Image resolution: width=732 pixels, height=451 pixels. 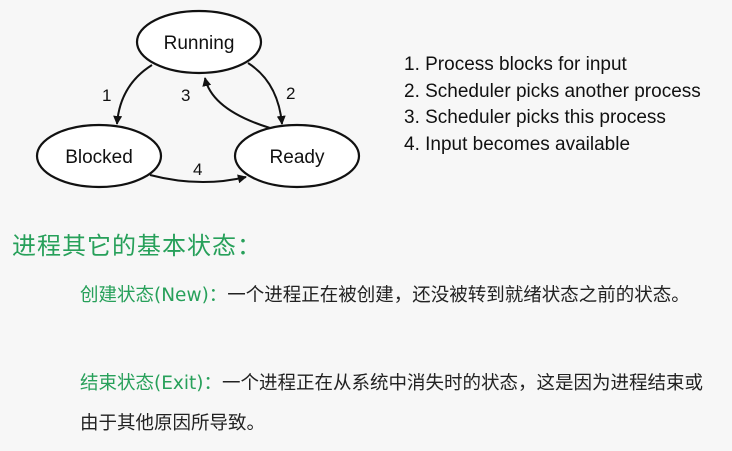 I want to click on paragraph-new-state: 创建状态(New)：一个进程正在被创建，还没被转到就绪状态之前的状态。, so click(x=400, y=296).